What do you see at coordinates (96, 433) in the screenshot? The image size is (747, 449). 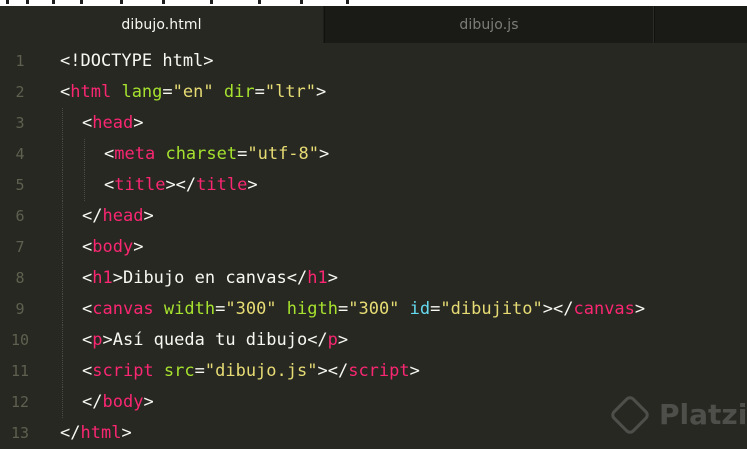 I see `code-text: </html>` at bounding box center [96, 433].